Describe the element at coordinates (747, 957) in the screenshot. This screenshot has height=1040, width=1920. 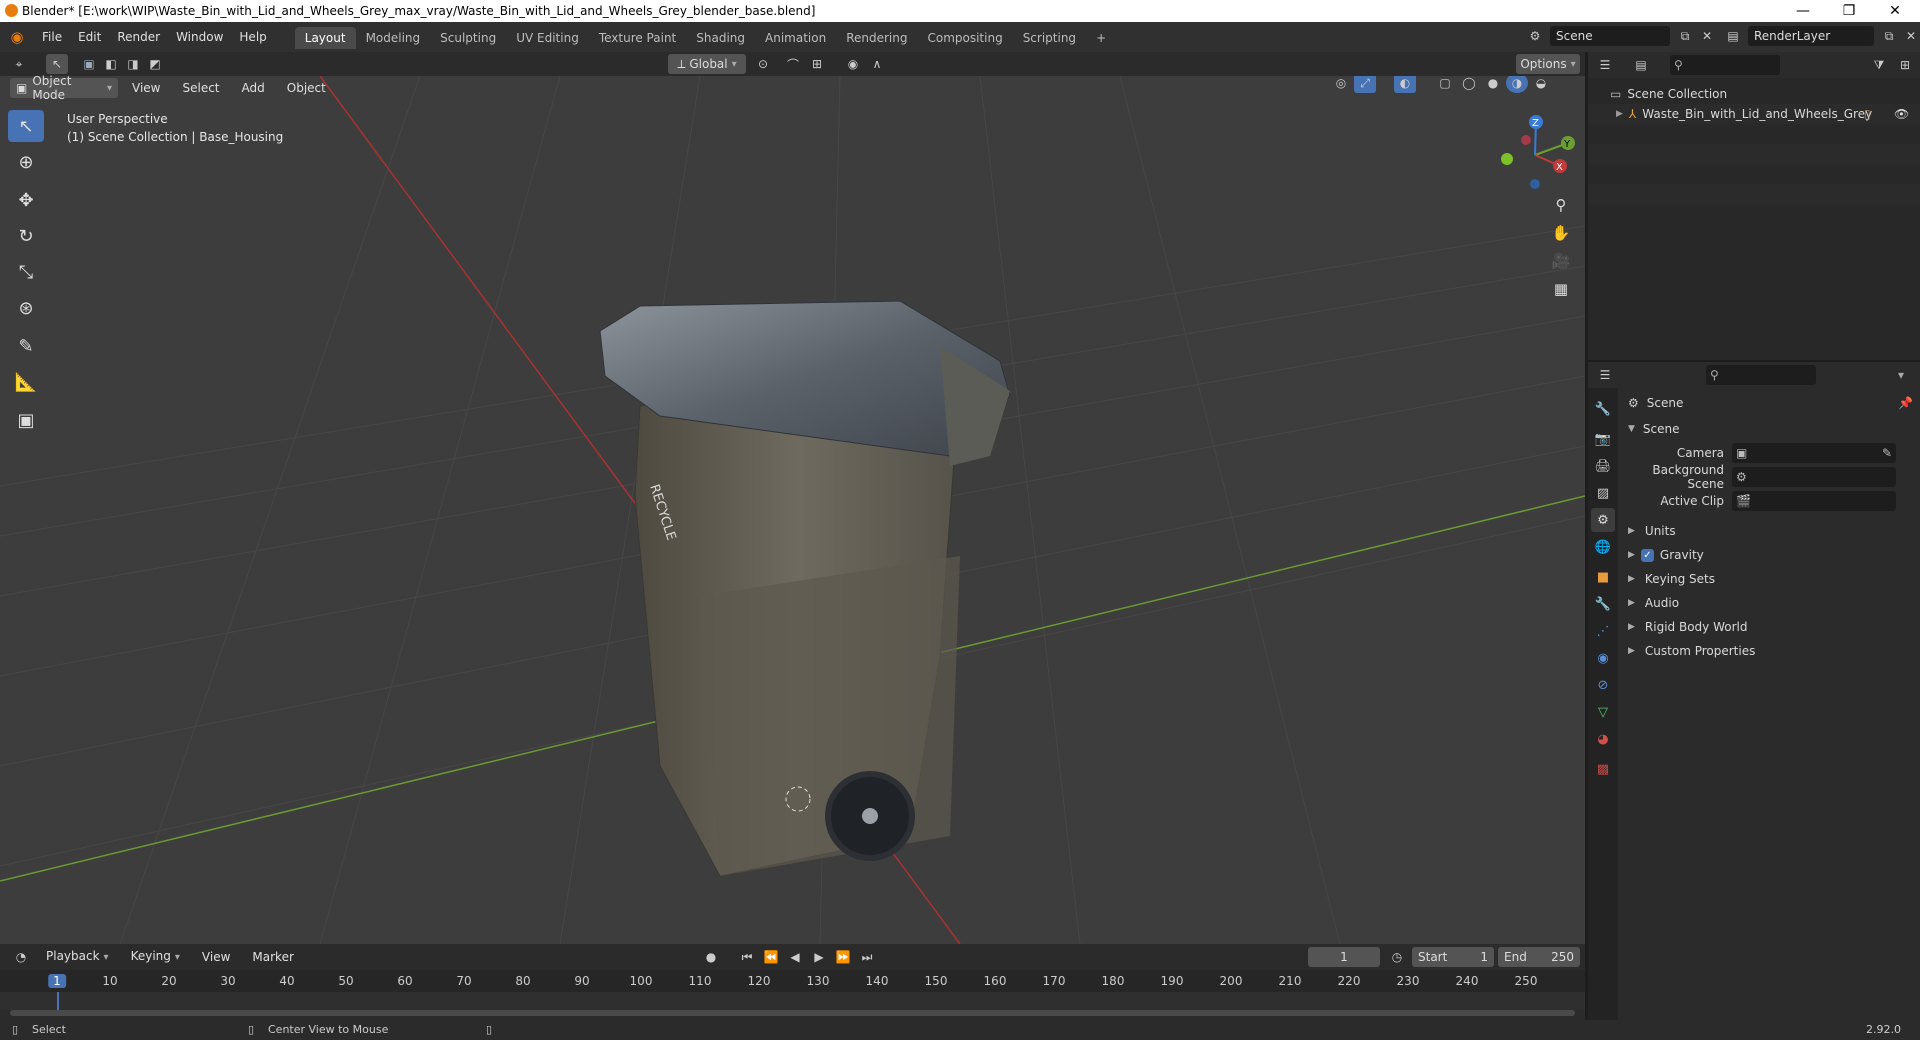
I see `jump-start-icon: ⏮` at that location.